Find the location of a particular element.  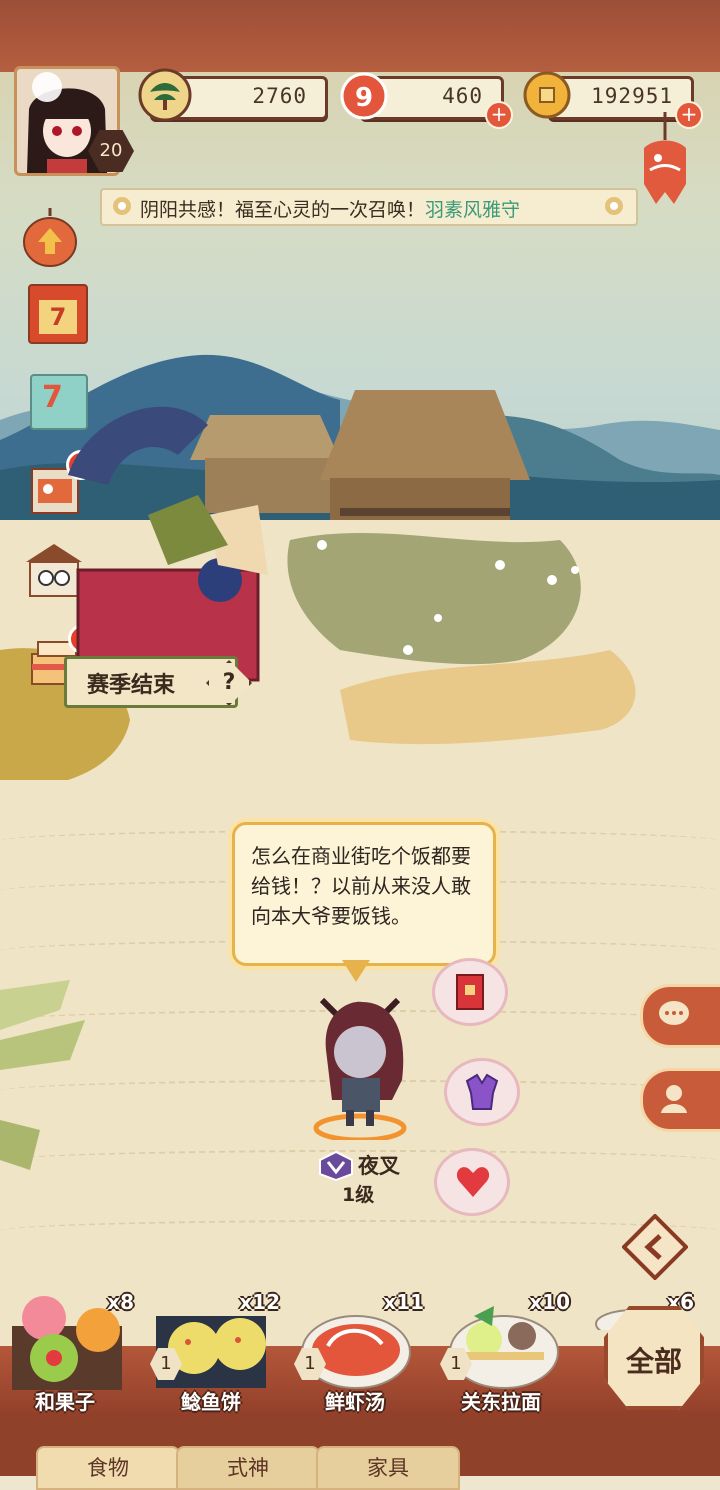

pine-value: 2760 is located at coordinates (279, 96).